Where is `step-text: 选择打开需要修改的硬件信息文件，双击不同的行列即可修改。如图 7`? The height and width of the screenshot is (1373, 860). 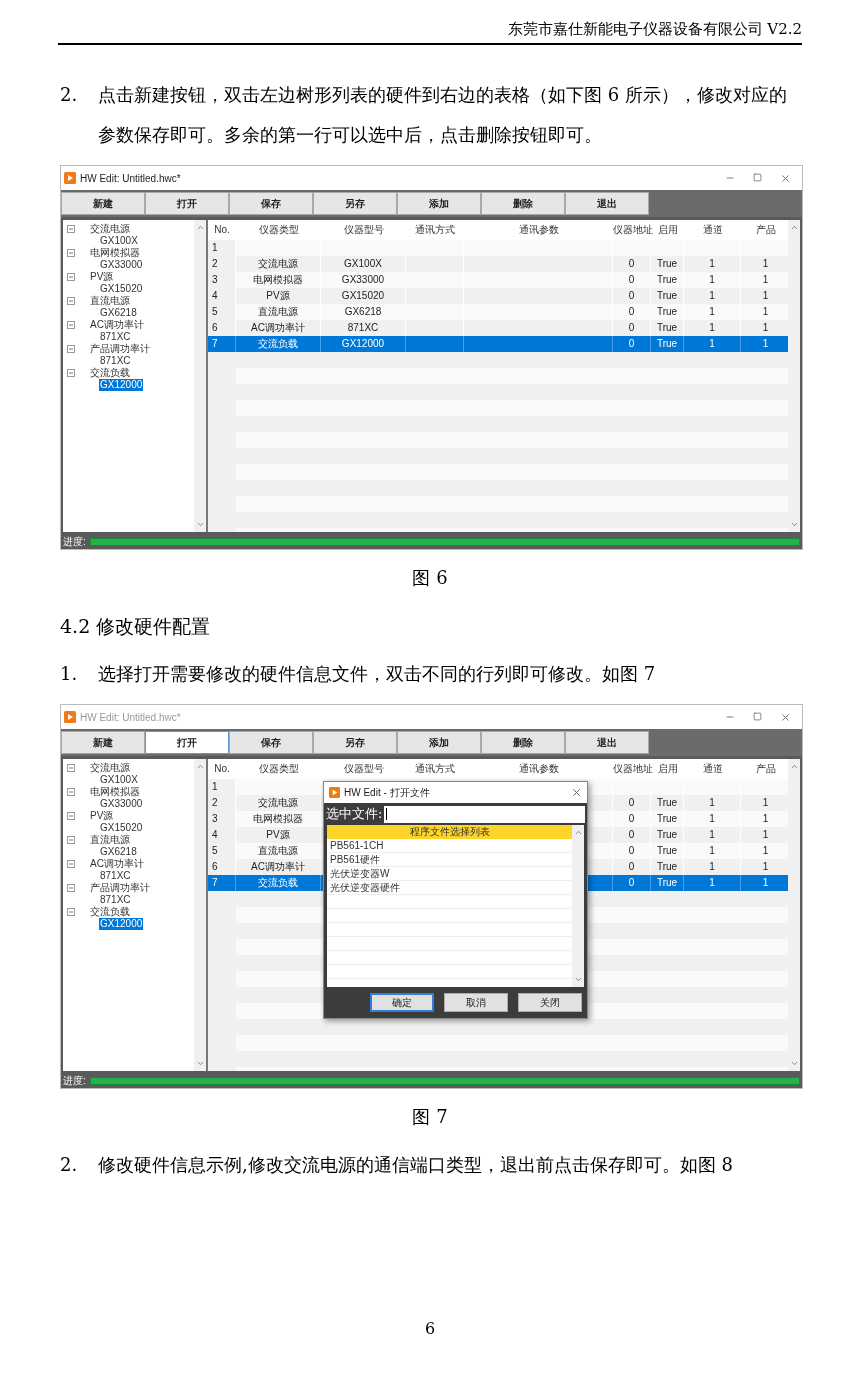
step-text: 选择打开需要修改的硬件信息文件，双击不同的行列即可修改。如图 7 is located at coordinates (377, 674).